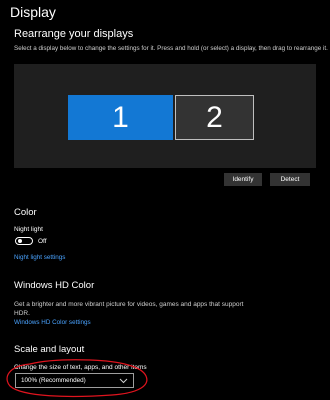 The height and width of the screenshot is (400, 330). I want to click on toggle-knob, so click(20, 241).